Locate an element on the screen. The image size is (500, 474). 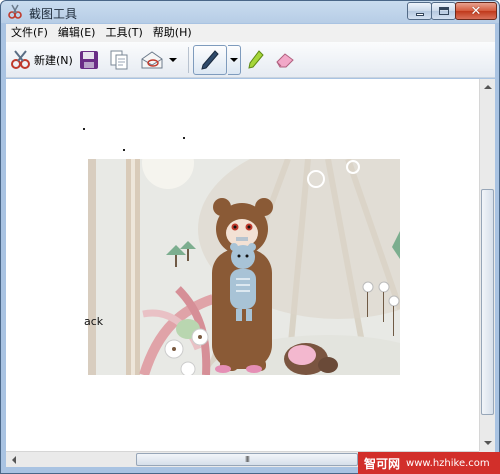
scroll-grip-icon: III is located at coordinates (247, 459).